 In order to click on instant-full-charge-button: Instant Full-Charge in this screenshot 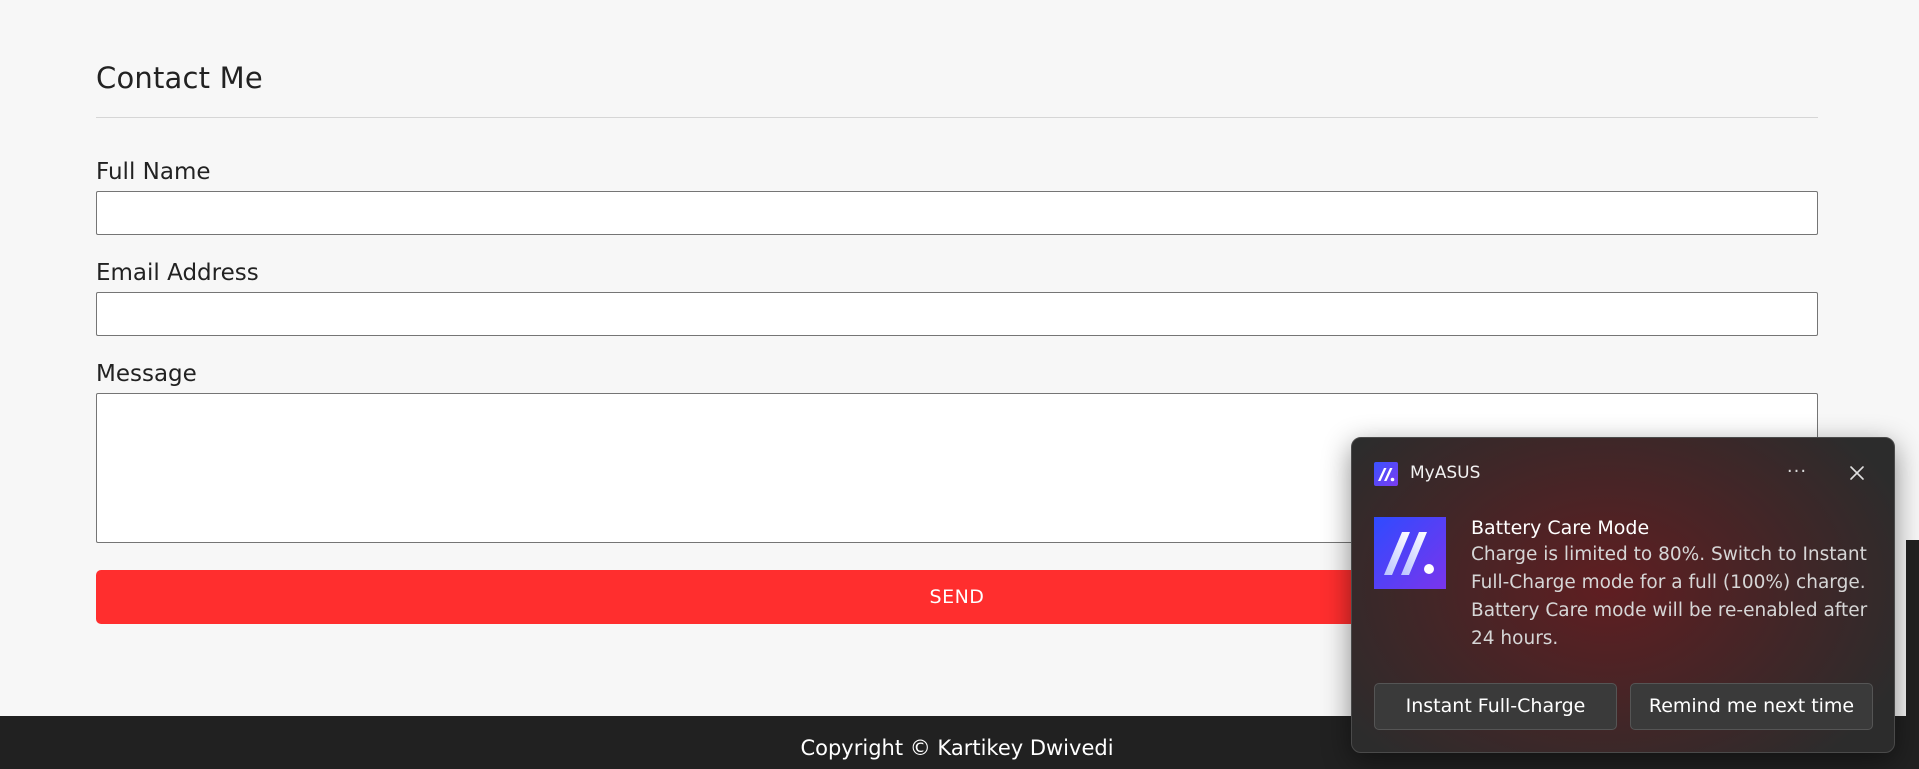, I will do `click(1495, 706)`.